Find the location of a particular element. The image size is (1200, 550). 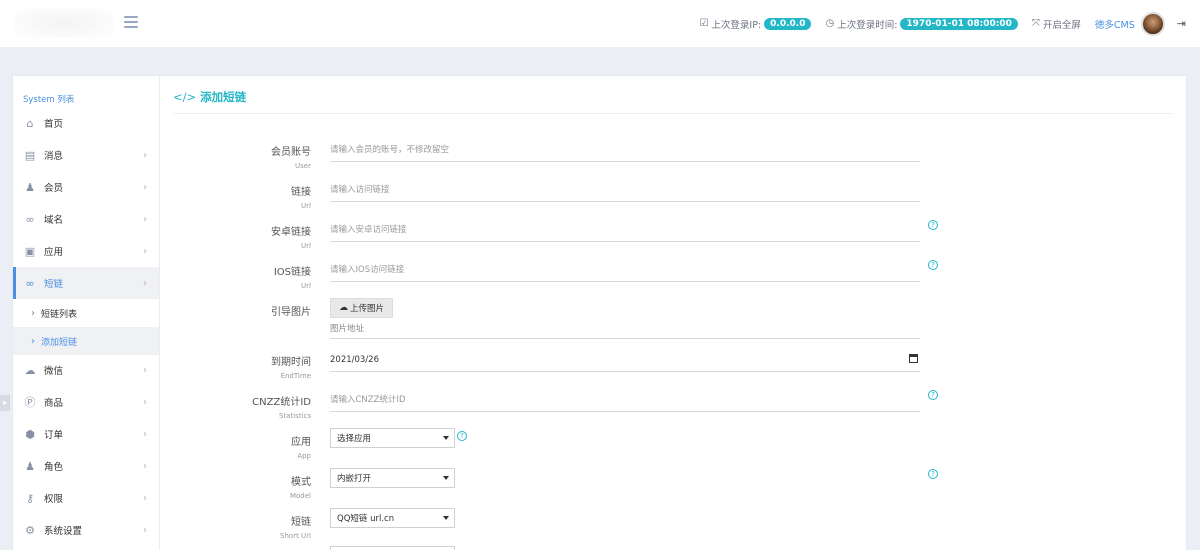

code-icon: </> is located at coordinates (185, 97).